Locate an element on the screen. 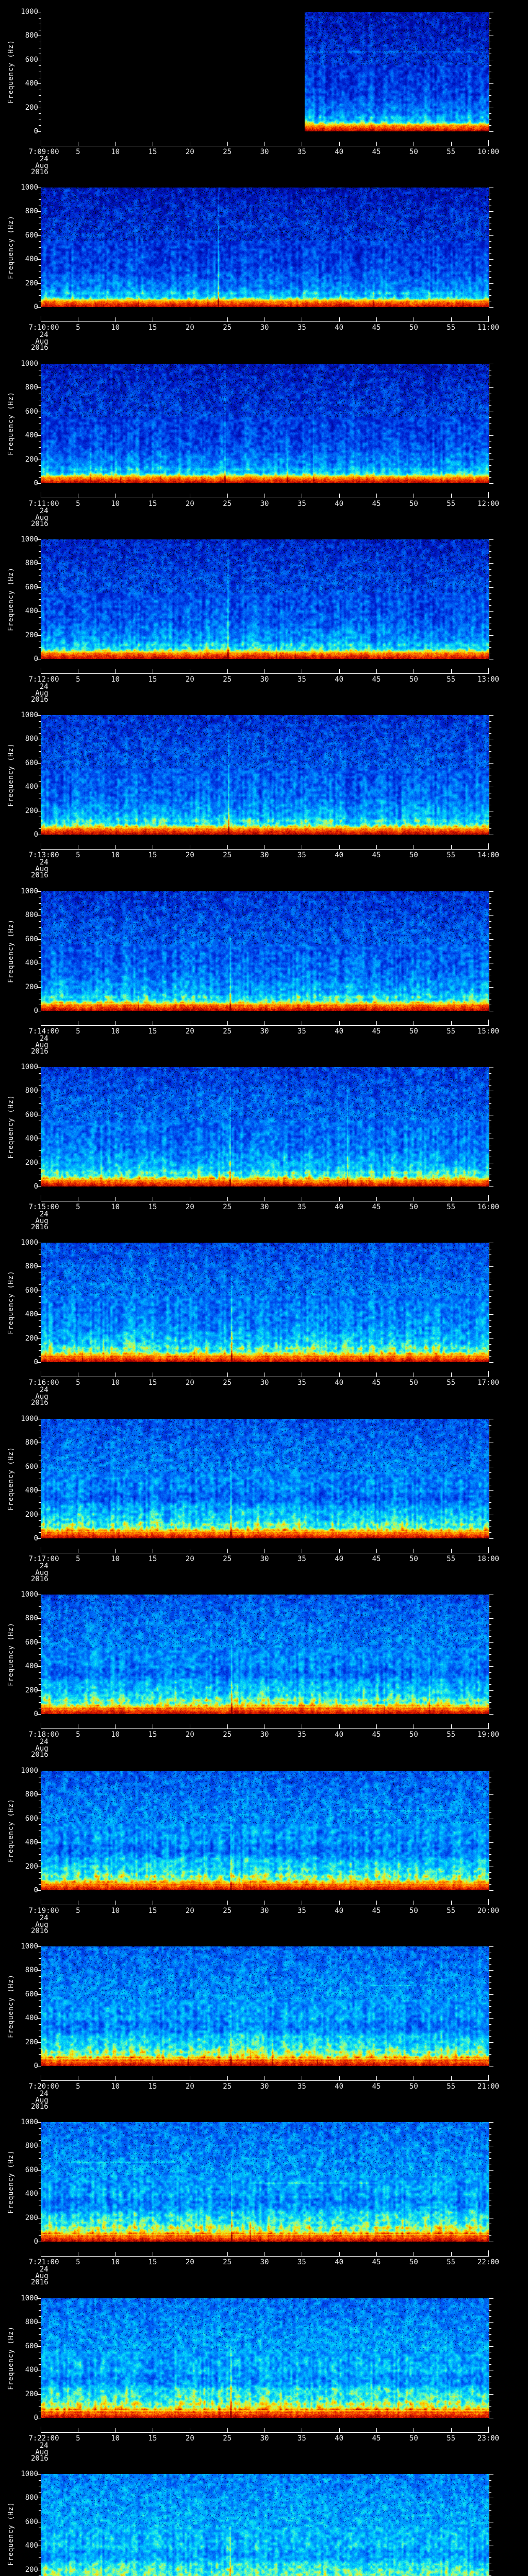 This screenshot has height=2576, width=528. time-tick-label: 50 is located at coordinates (413, 1911).